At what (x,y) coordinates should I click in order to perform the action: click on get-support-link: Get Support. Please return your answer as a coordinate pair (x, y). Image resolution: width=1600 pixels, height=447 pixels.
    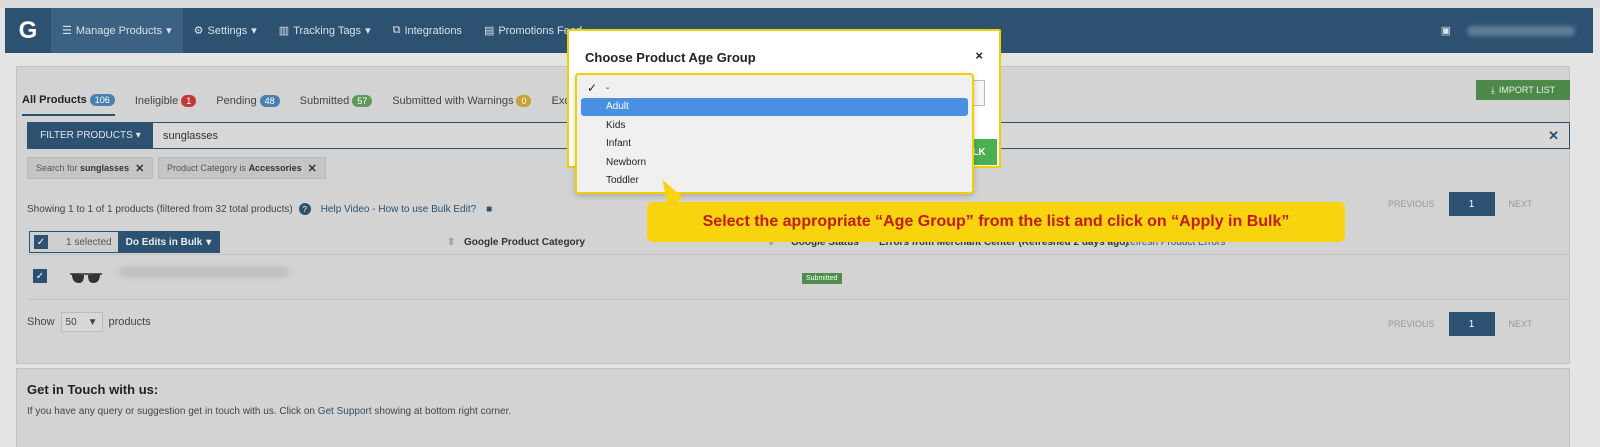
    Looking at the image, I should click on (345, 411).